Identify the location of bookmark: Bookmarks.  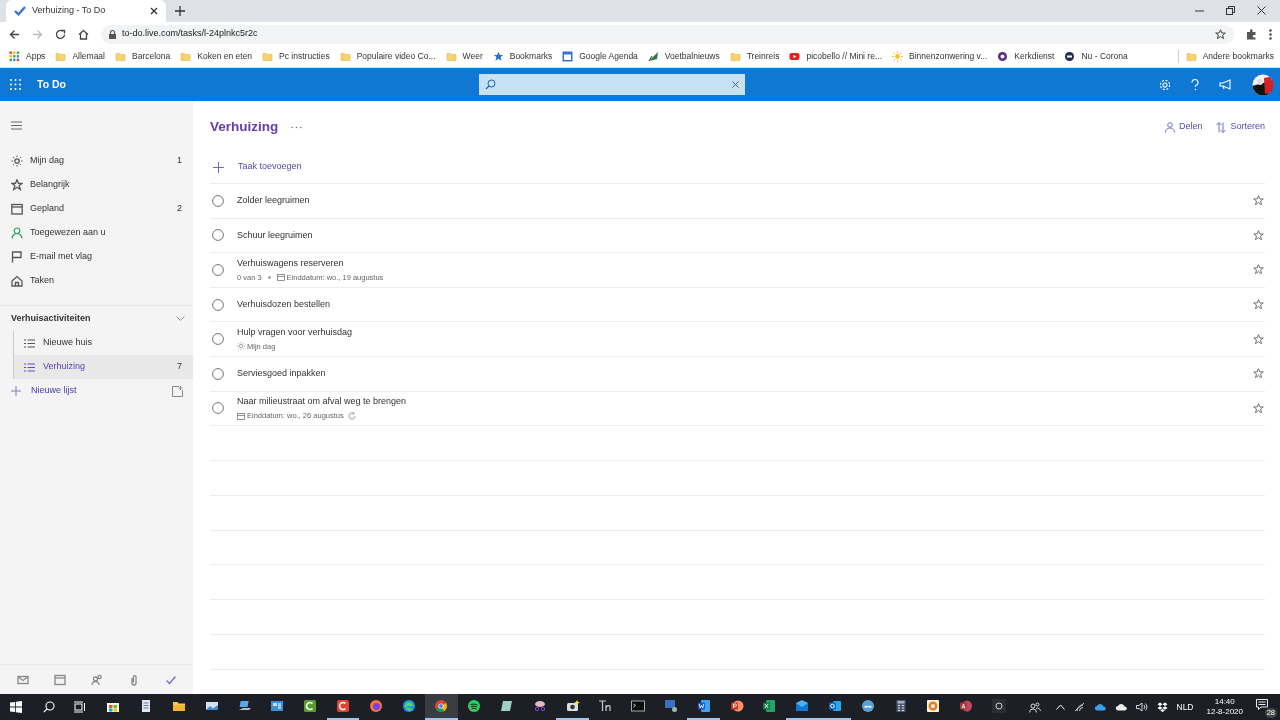
(522, 56).